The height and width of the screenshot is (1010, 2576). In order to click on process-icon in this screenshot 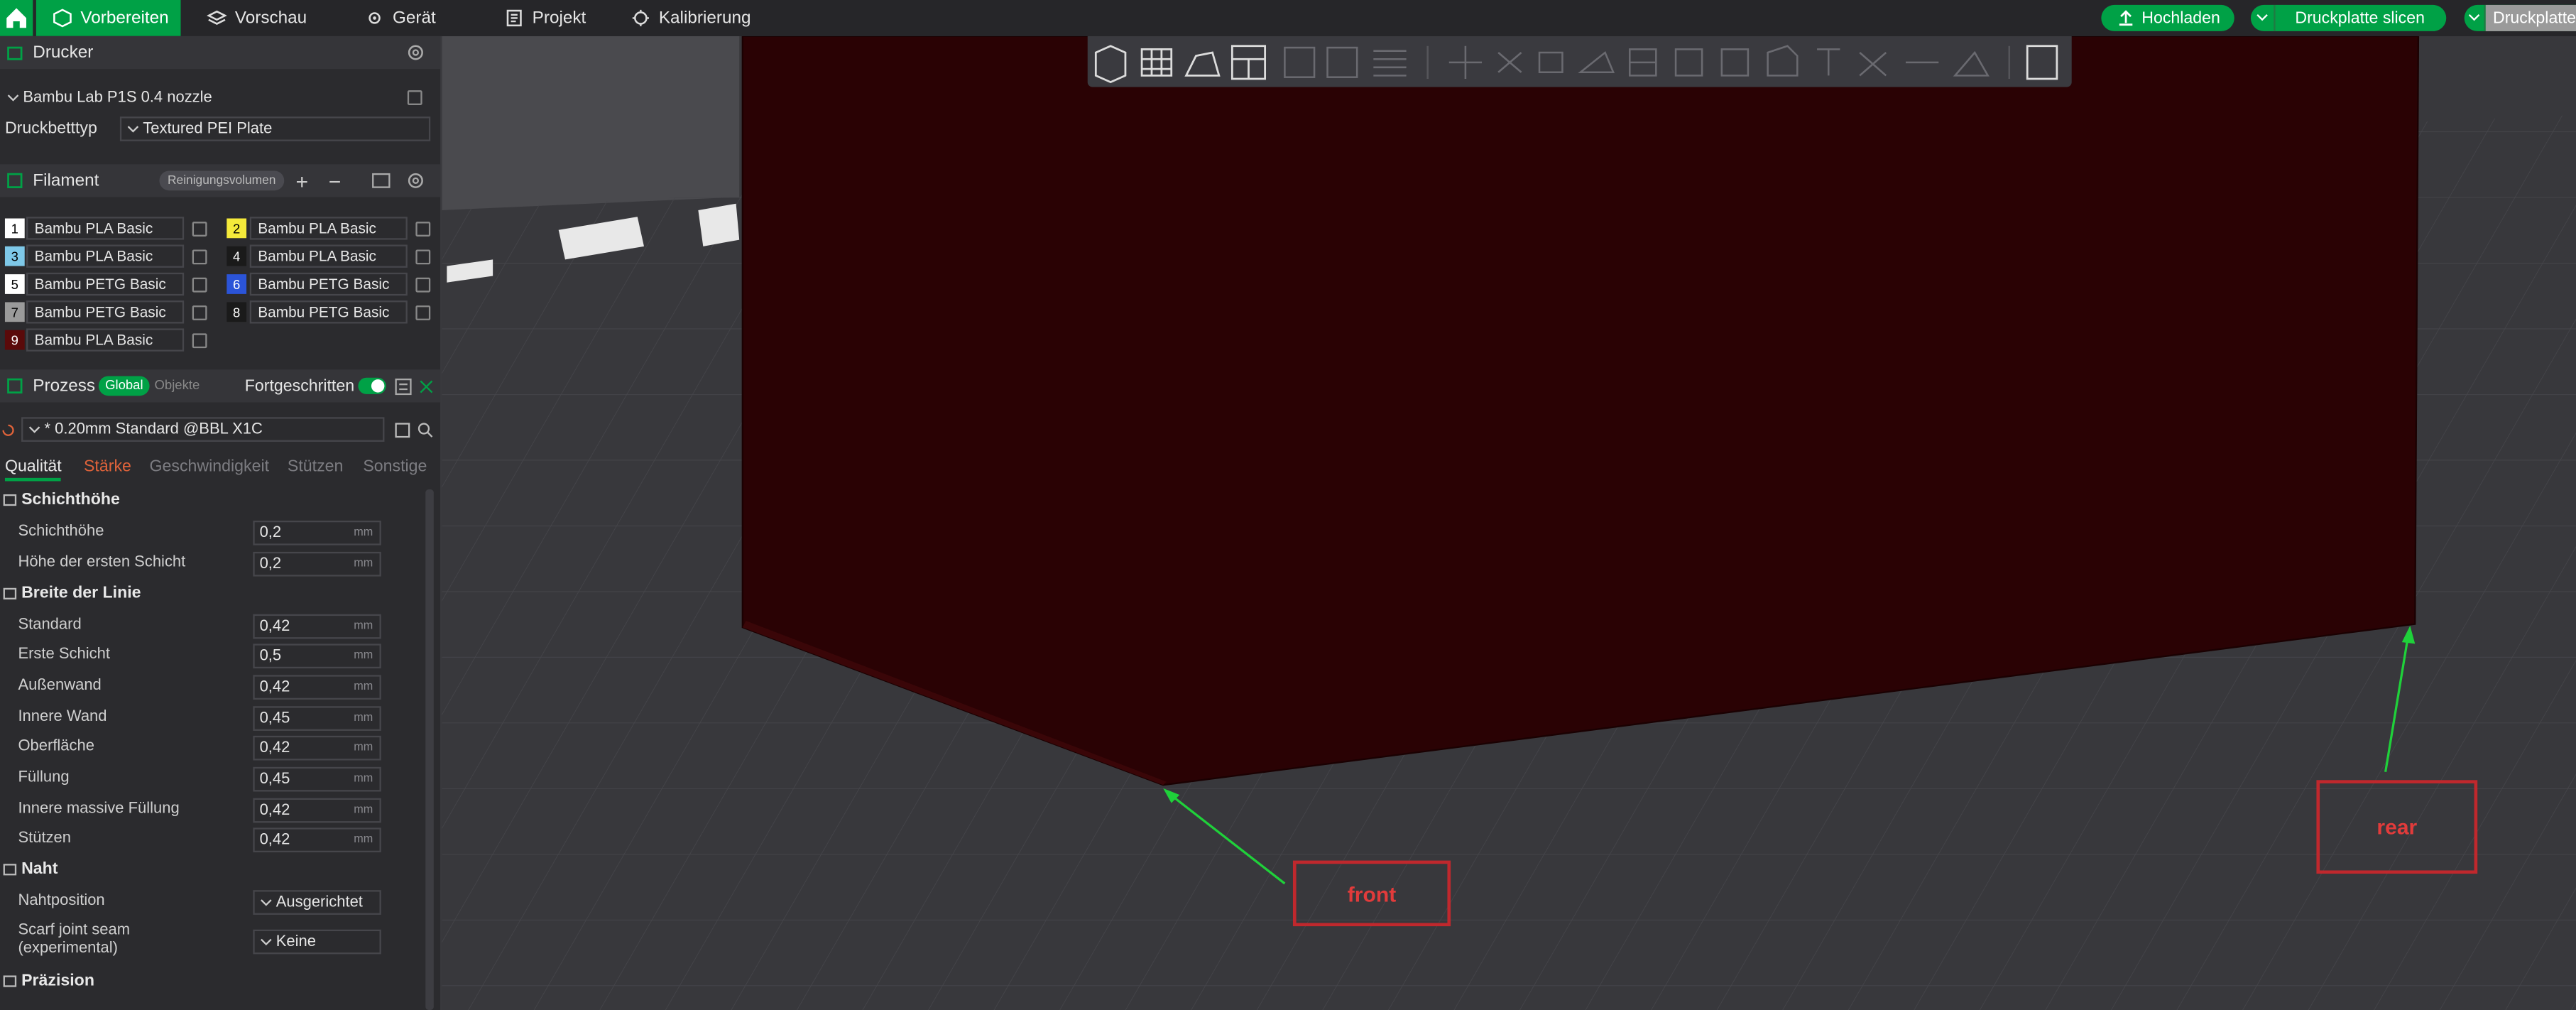, I will do `click(15, 386)`.